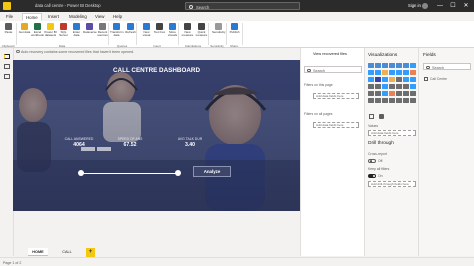  Describe the element at coordinates (117, 32) in the screenshot. I see `ribbon-button-transform-data: Transform data` at that location.